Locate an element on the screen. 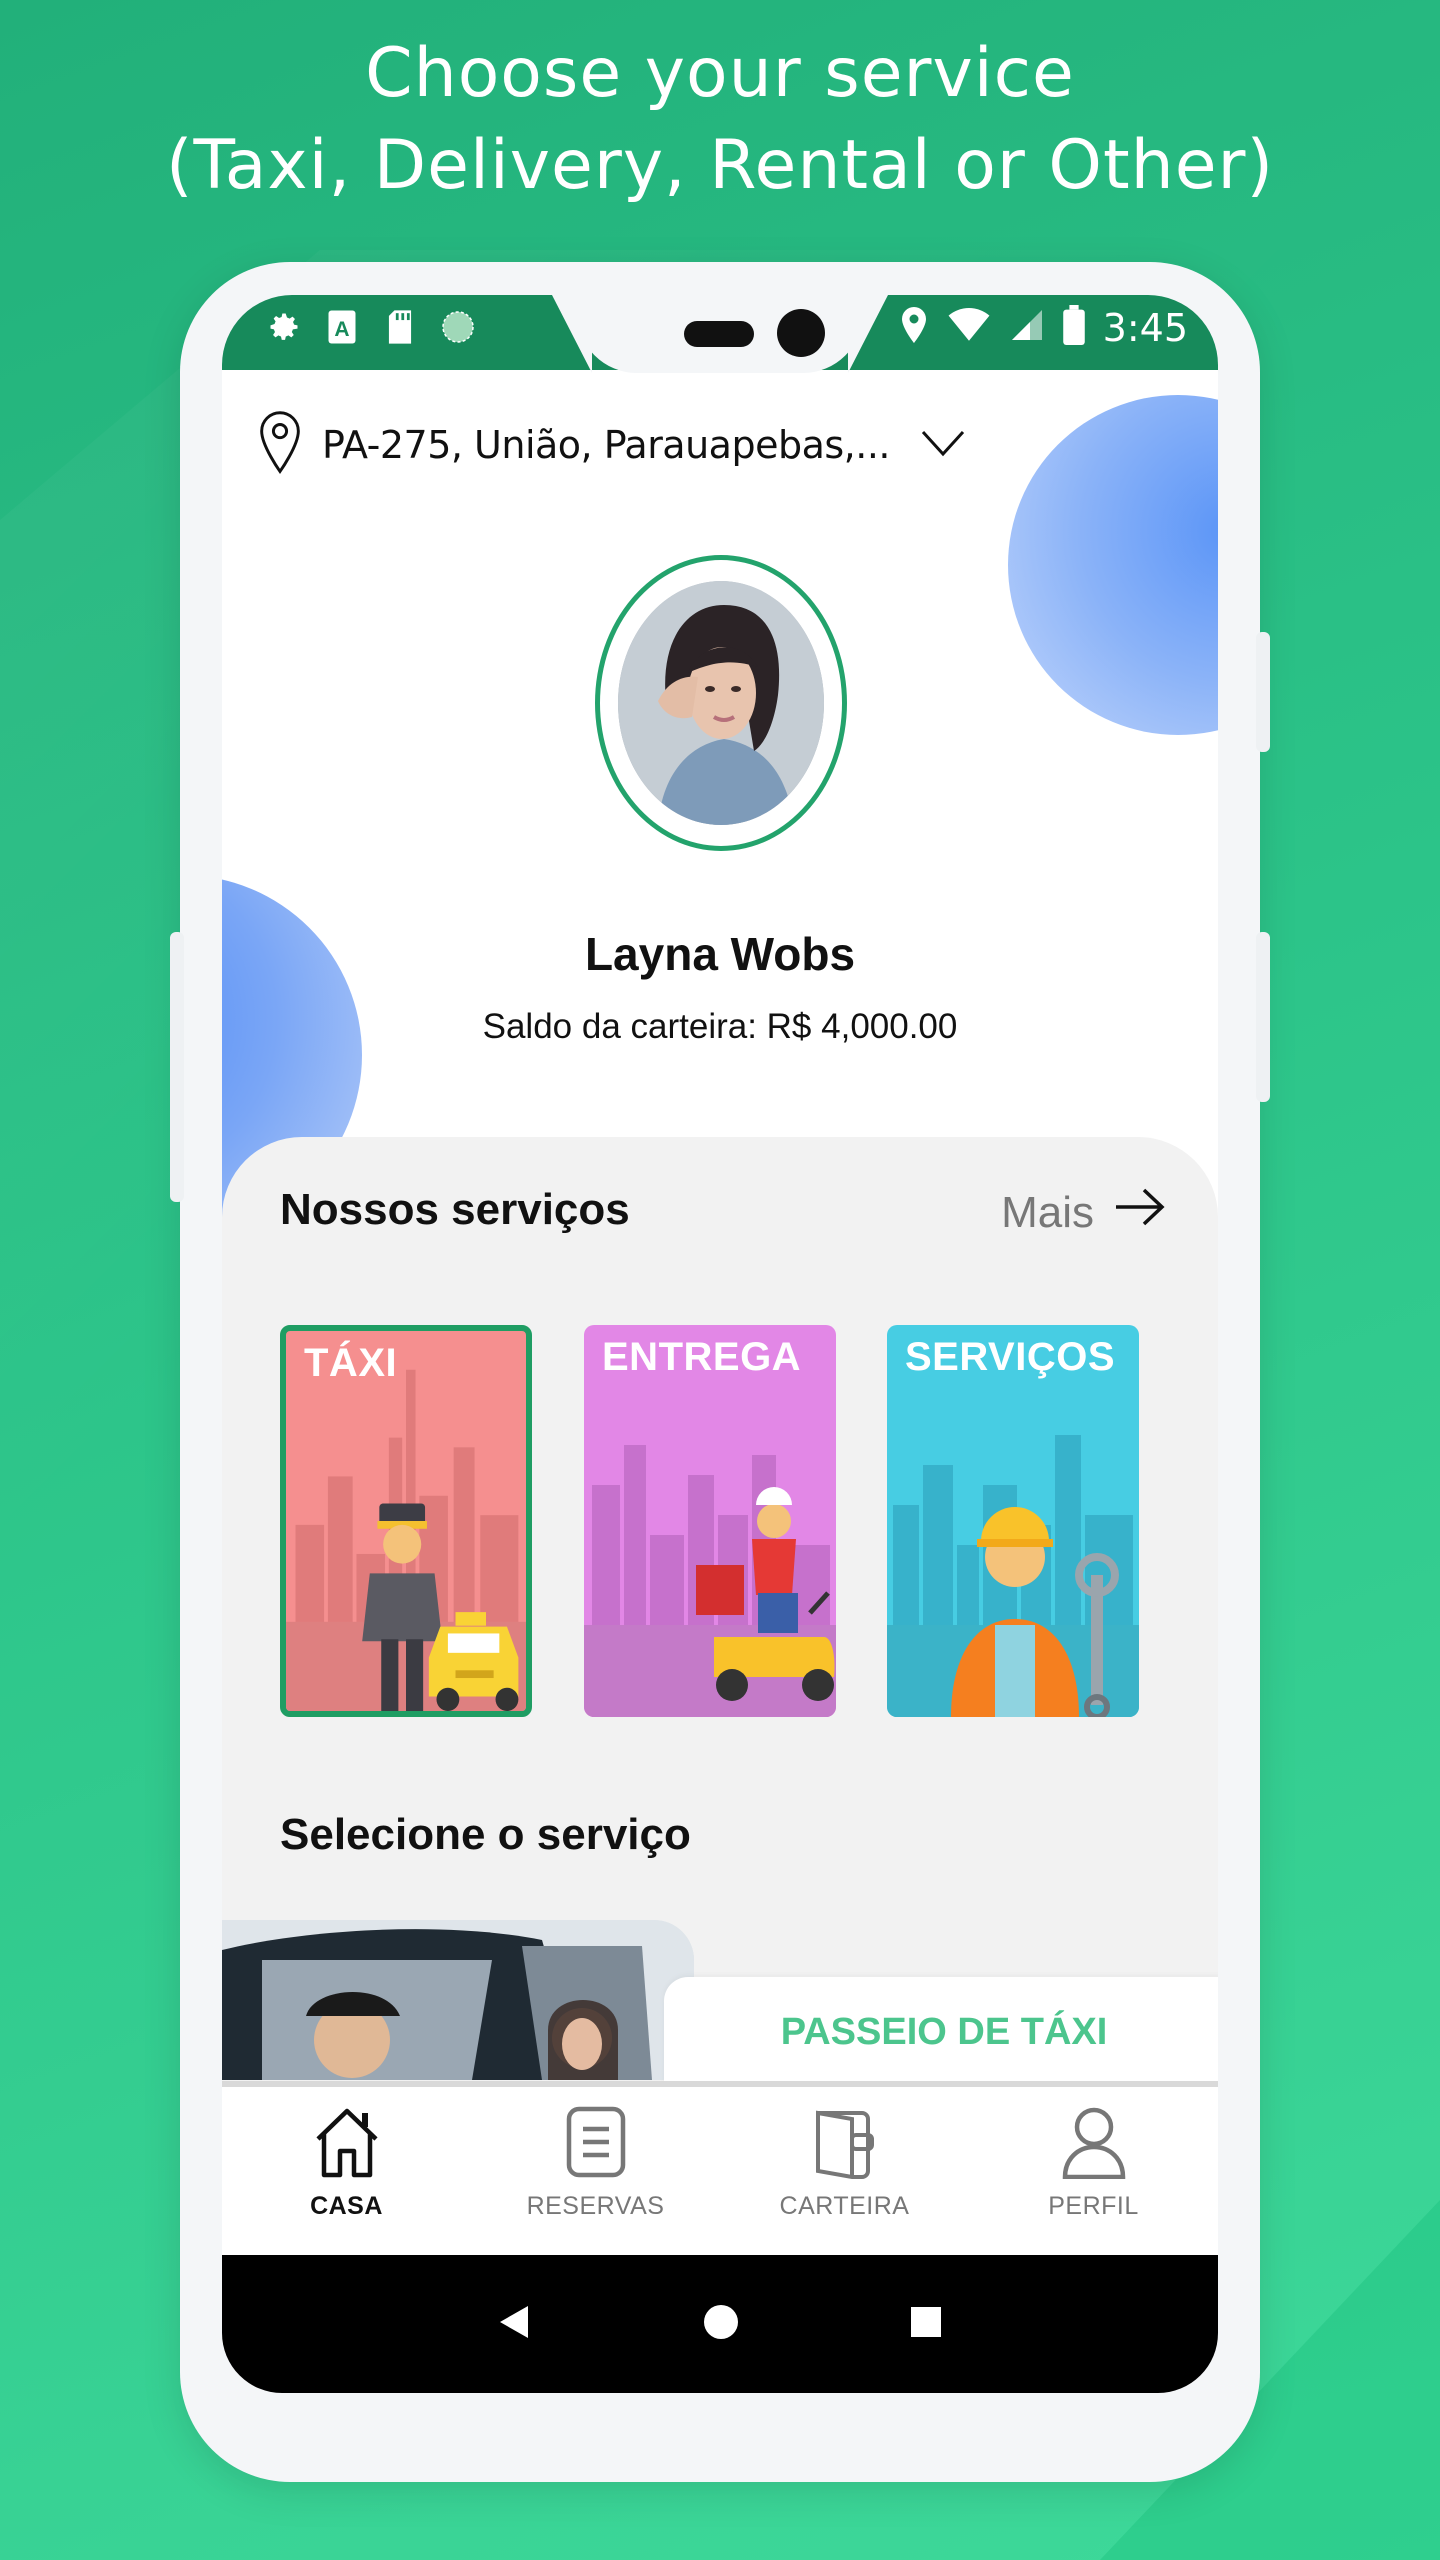  arrow-right-icon is located at coordinates (1140, 1212).